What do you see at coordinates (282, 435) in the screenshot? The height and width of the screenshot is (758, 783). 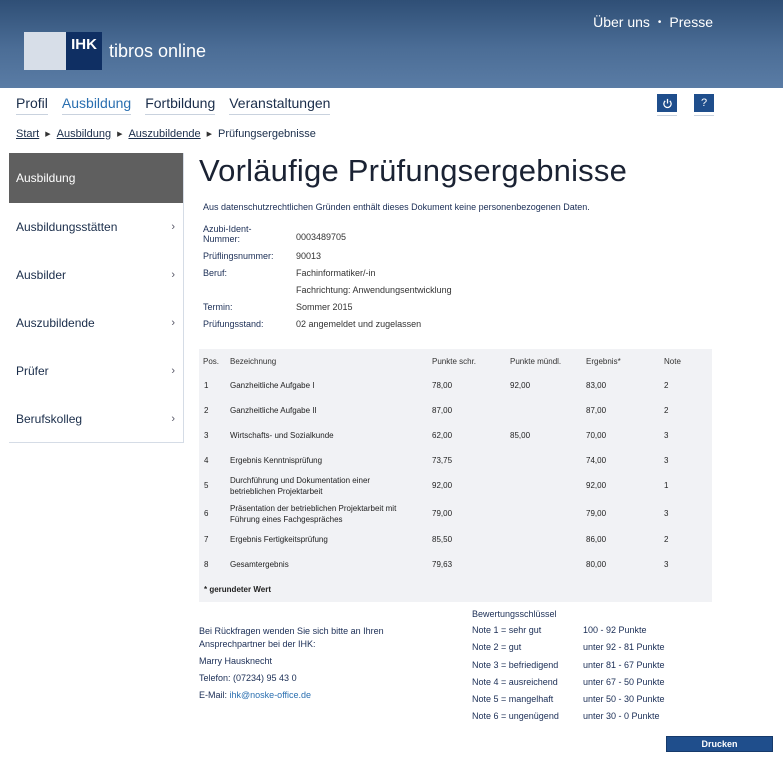 I see `cell-bezeichnung: Wirtschafts- und Sozialkunde` at bounding box center [282, 435].